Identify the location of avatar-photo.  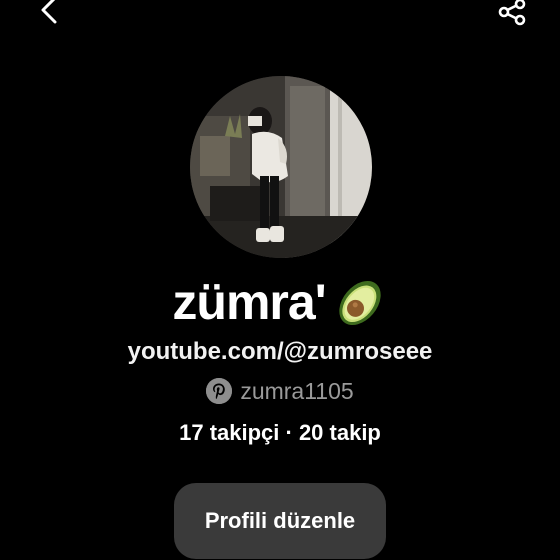
(281, 167).